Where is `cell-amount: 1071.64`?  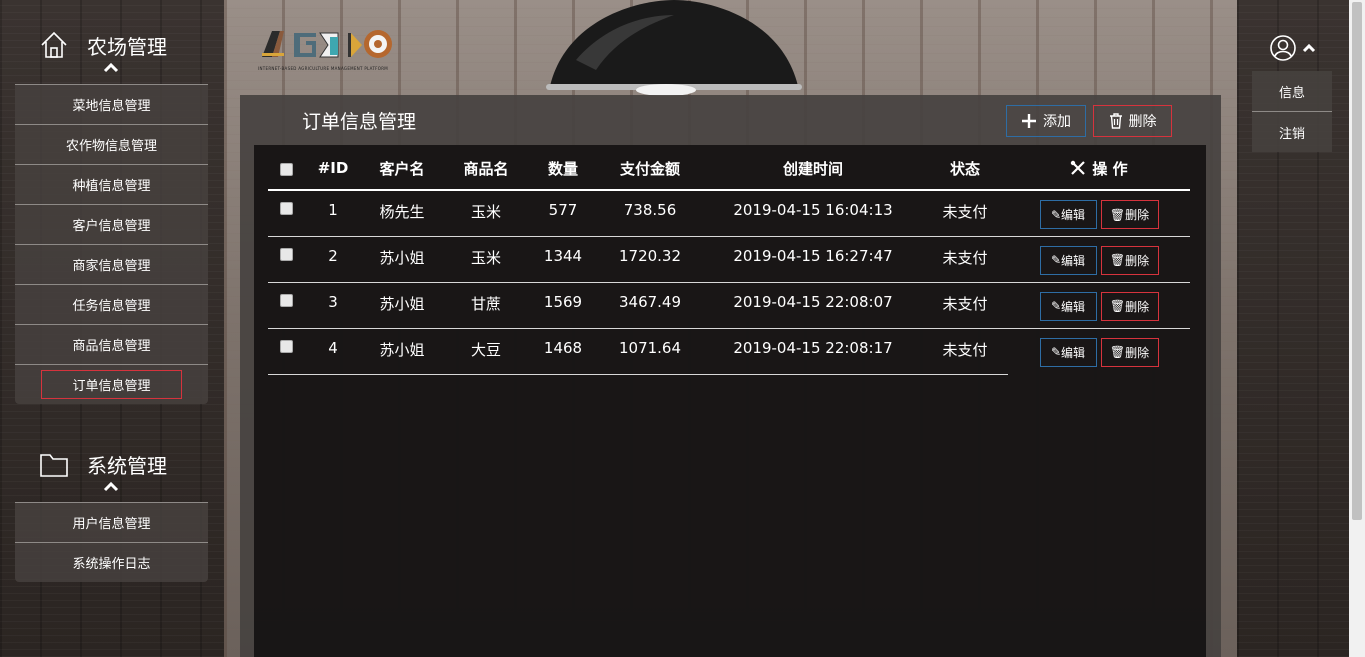
cell-amount: 1071.64 is located at coordinates (650, 351).